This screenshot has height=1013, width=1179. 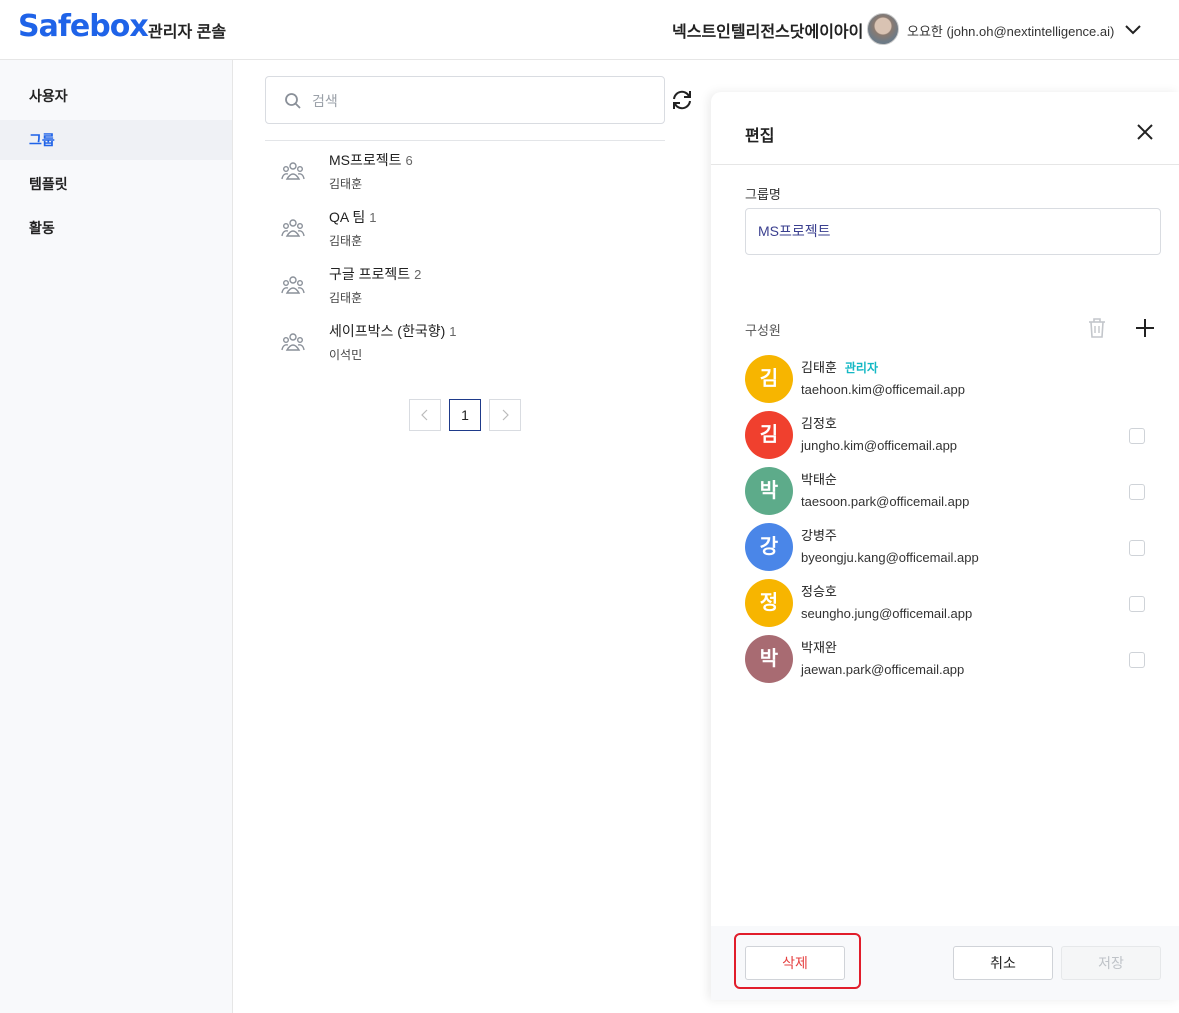 What do you see at coordinates (682, 100) in the screenshot?
I see `refresh-icon` at bounding box center [682, 100].